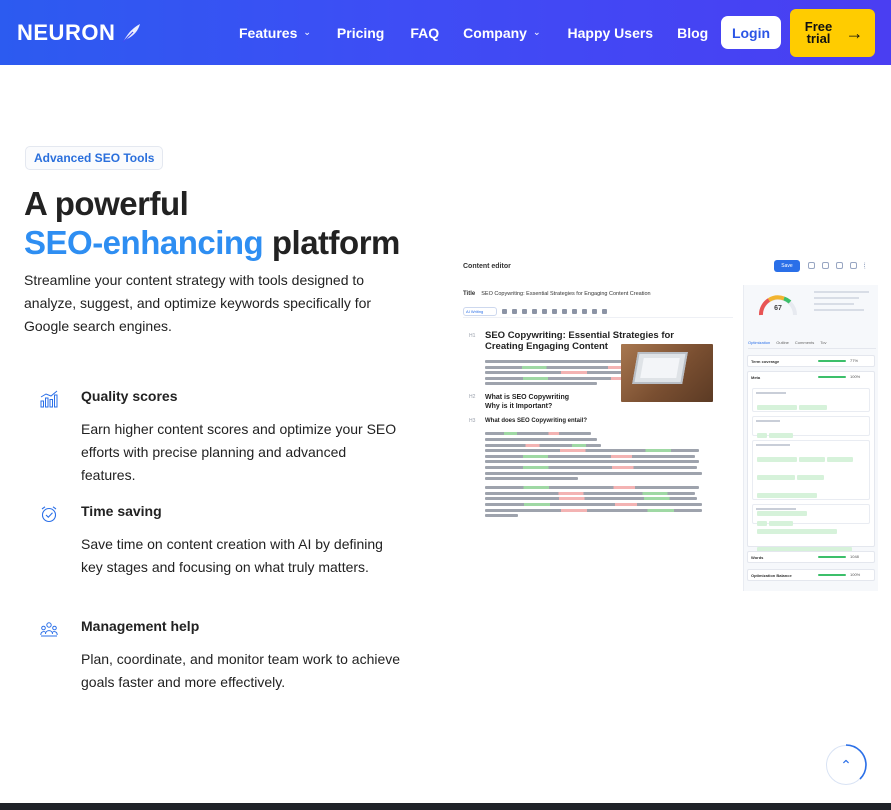  Describe the element at coordinates (854, 32) in the screenshot. I see `arrow-right-icon: →` at that location.